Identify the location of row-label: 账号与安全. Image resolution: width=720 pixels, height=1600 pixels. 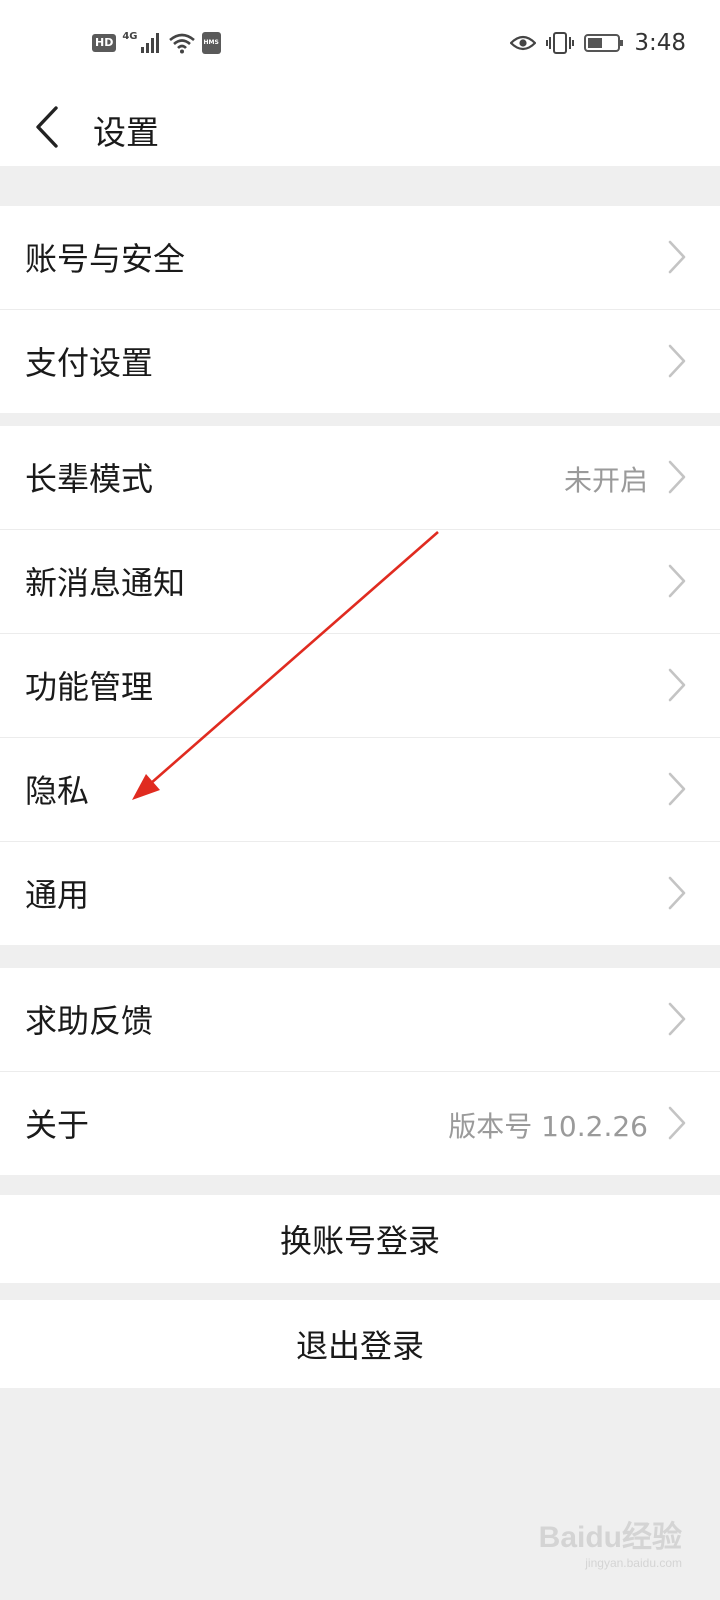
(105, 259).